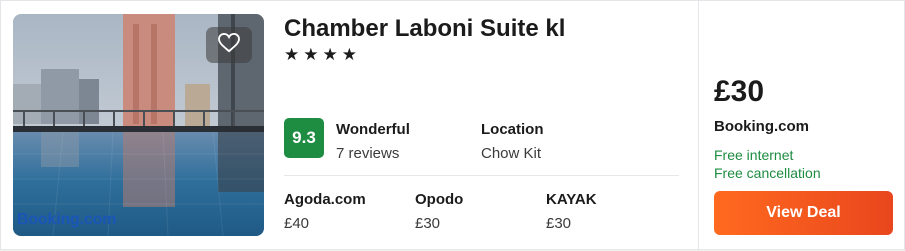  Describe the element at coordinates (368, 153) in the screenshot. I see `review-count: 7 reviews` at that location.